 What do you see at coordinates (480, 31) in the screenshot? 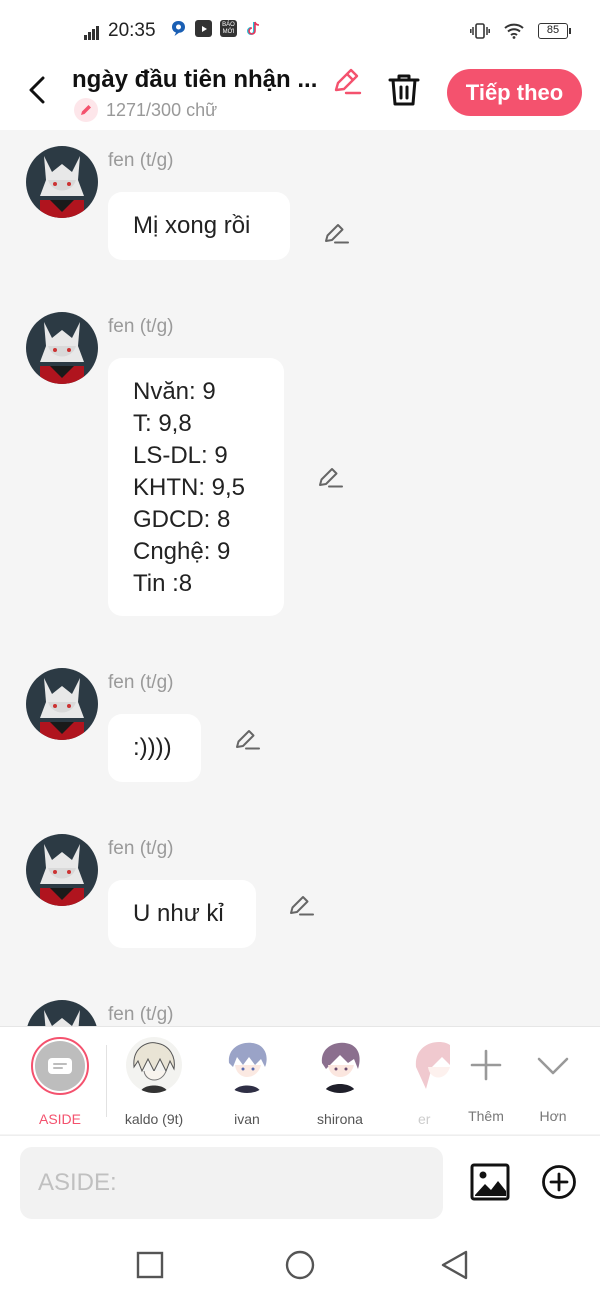
I see `vibrate-icon` at bounding box center [480, 31].